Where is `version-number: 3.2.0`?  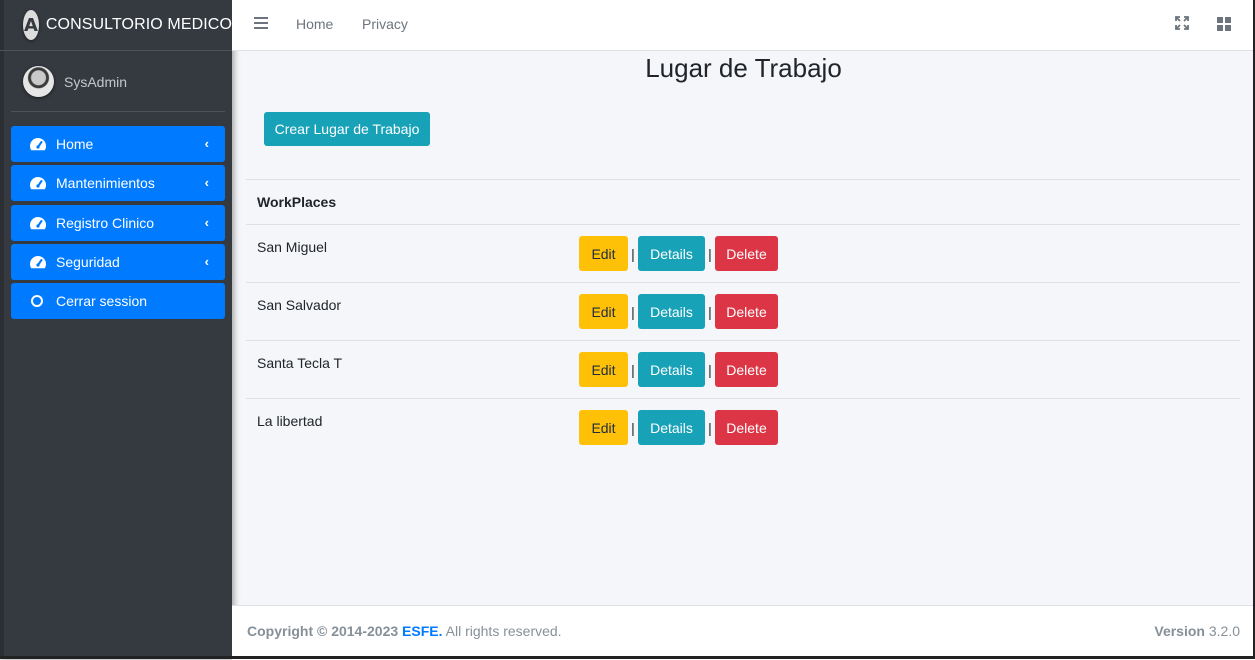 version-number: 3.2.0 is located at coordinates (1224, 631).